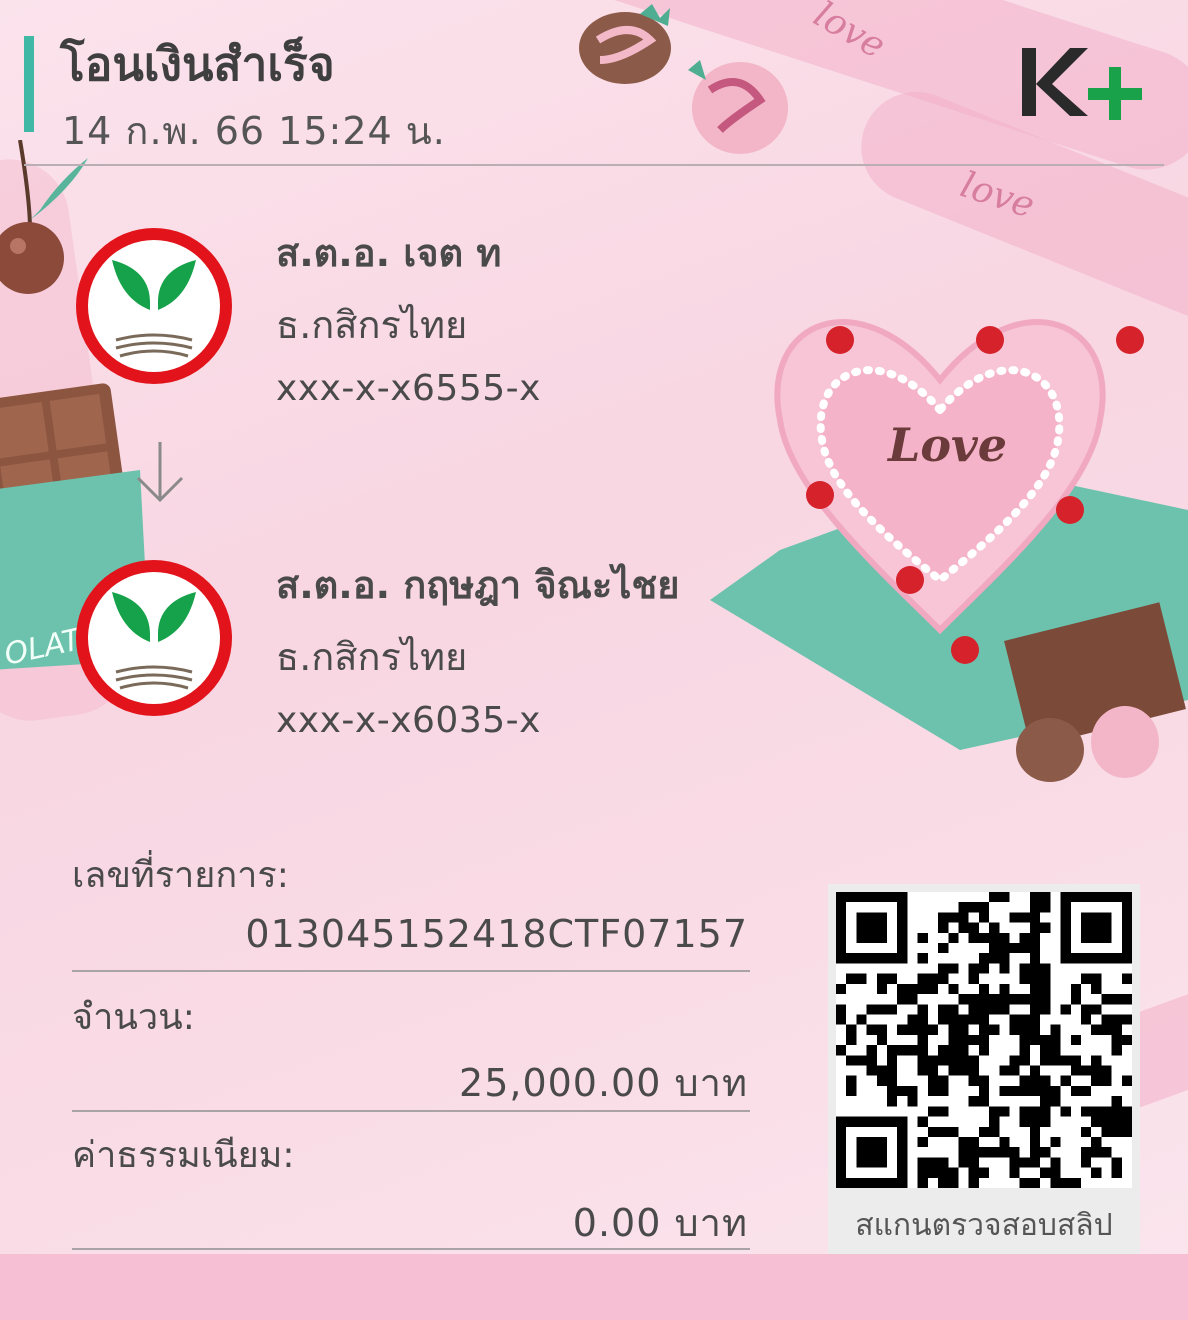 The height and width of the screenshot is (1320, 1188). I want to click on fee-label: ค่าธรรมเนียม:, so click(183, 1155).